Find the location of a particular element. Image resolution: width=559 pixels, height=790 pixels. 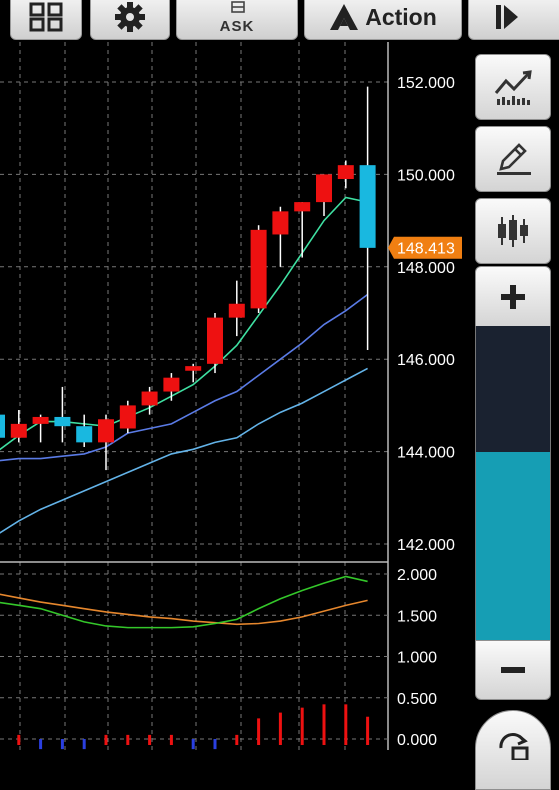

rotate-button is located at coordinates (513, 750).